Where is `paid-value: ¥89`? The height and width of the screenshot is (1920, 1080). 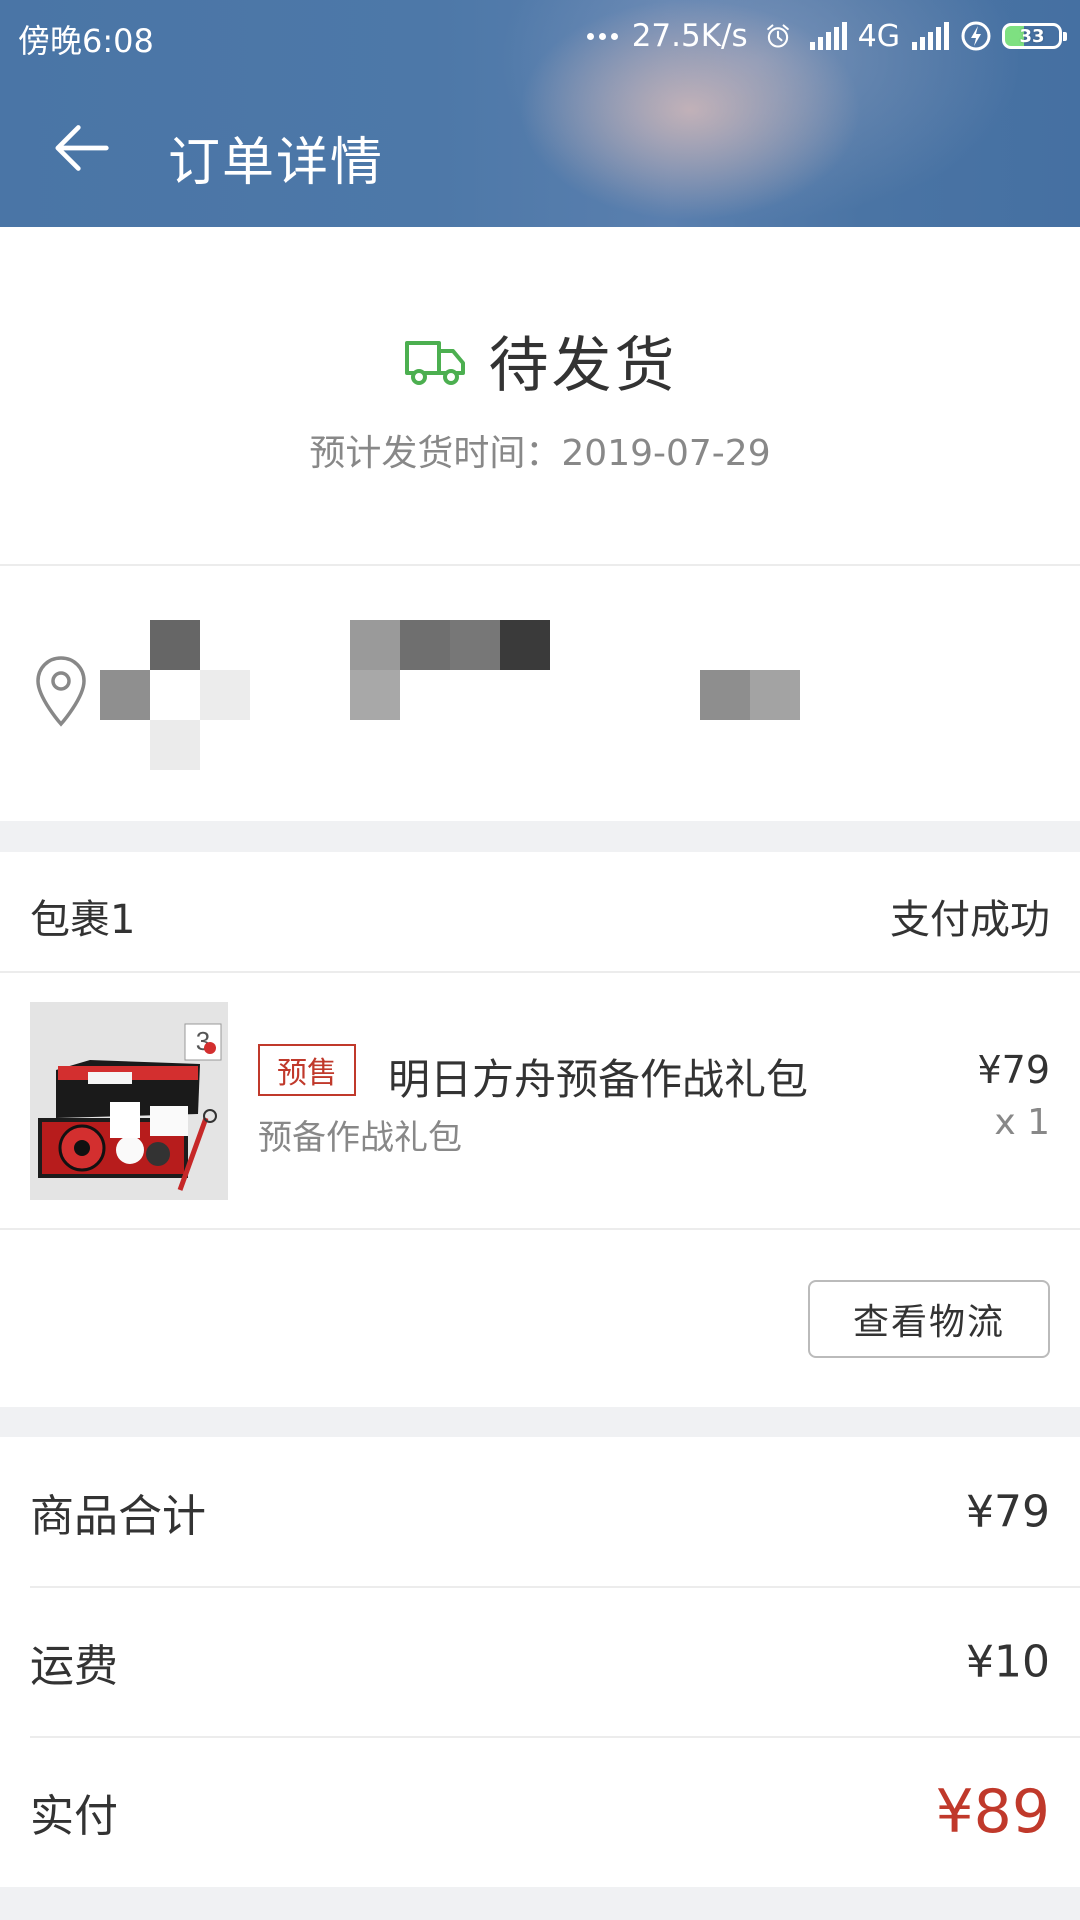
paid-value: ¥89 is located at coordinates (992, 1812).